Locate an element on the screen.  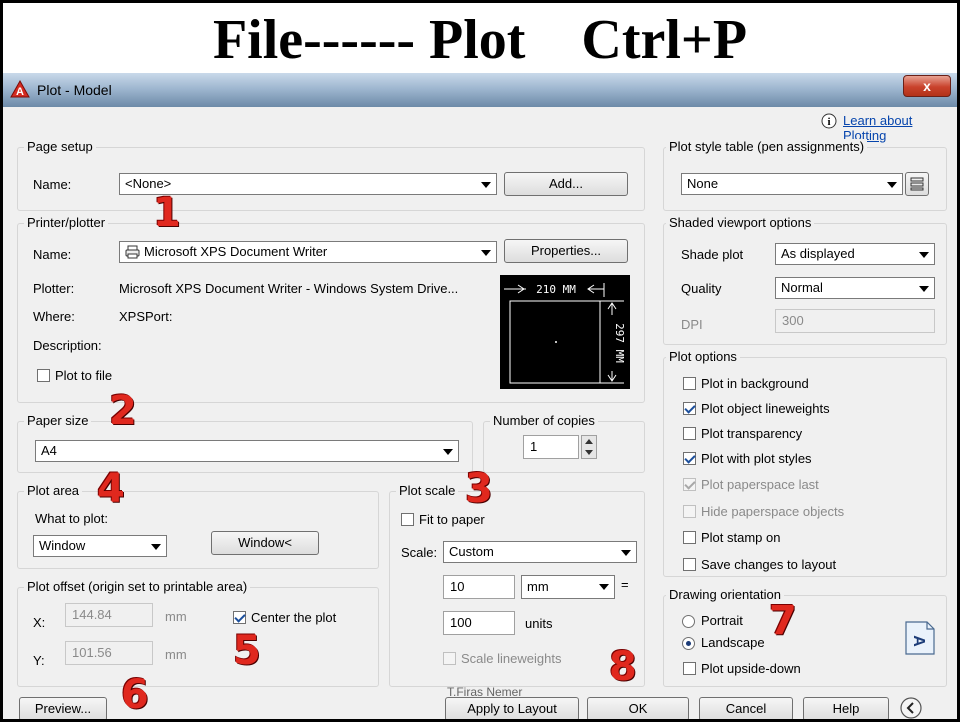
shaded-viewport-label: Shaded viewport options is located at coordinates (740, 222).